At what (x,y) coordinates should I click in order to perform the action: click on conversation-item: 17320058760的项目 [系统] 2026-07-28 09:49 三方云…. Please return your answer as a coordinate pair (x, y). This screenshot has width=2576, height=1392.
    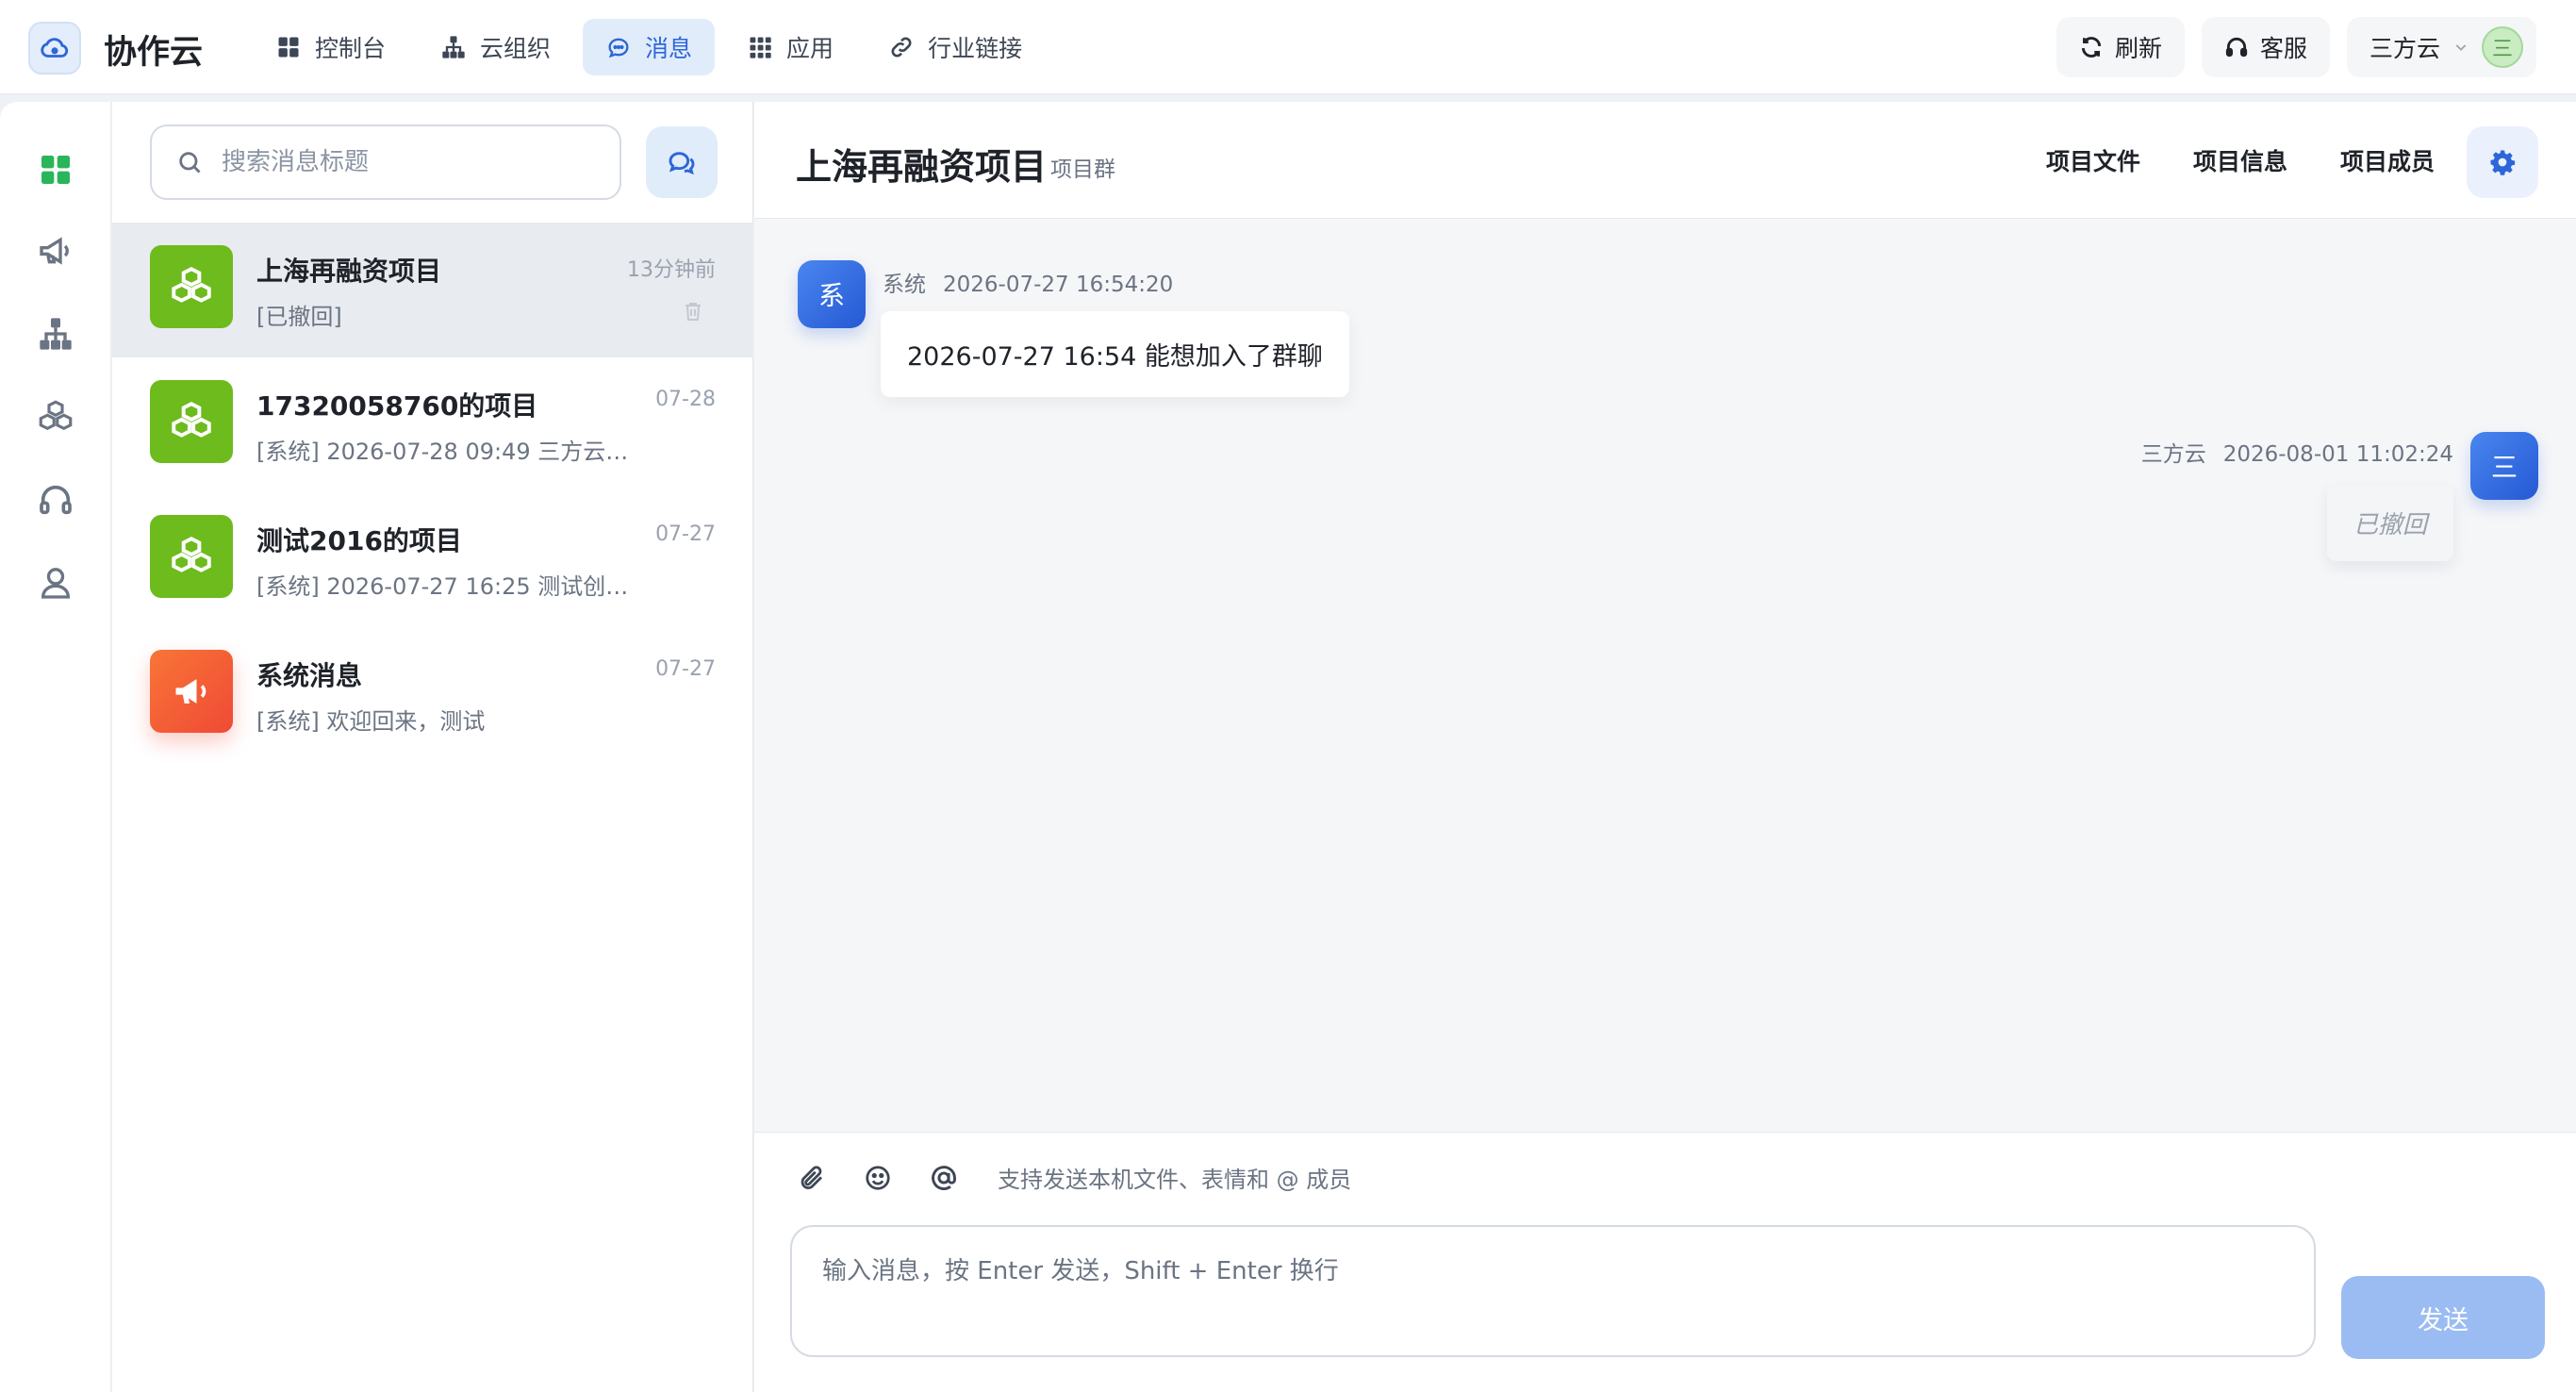
    Looking at the image, I should click on (432, 424).